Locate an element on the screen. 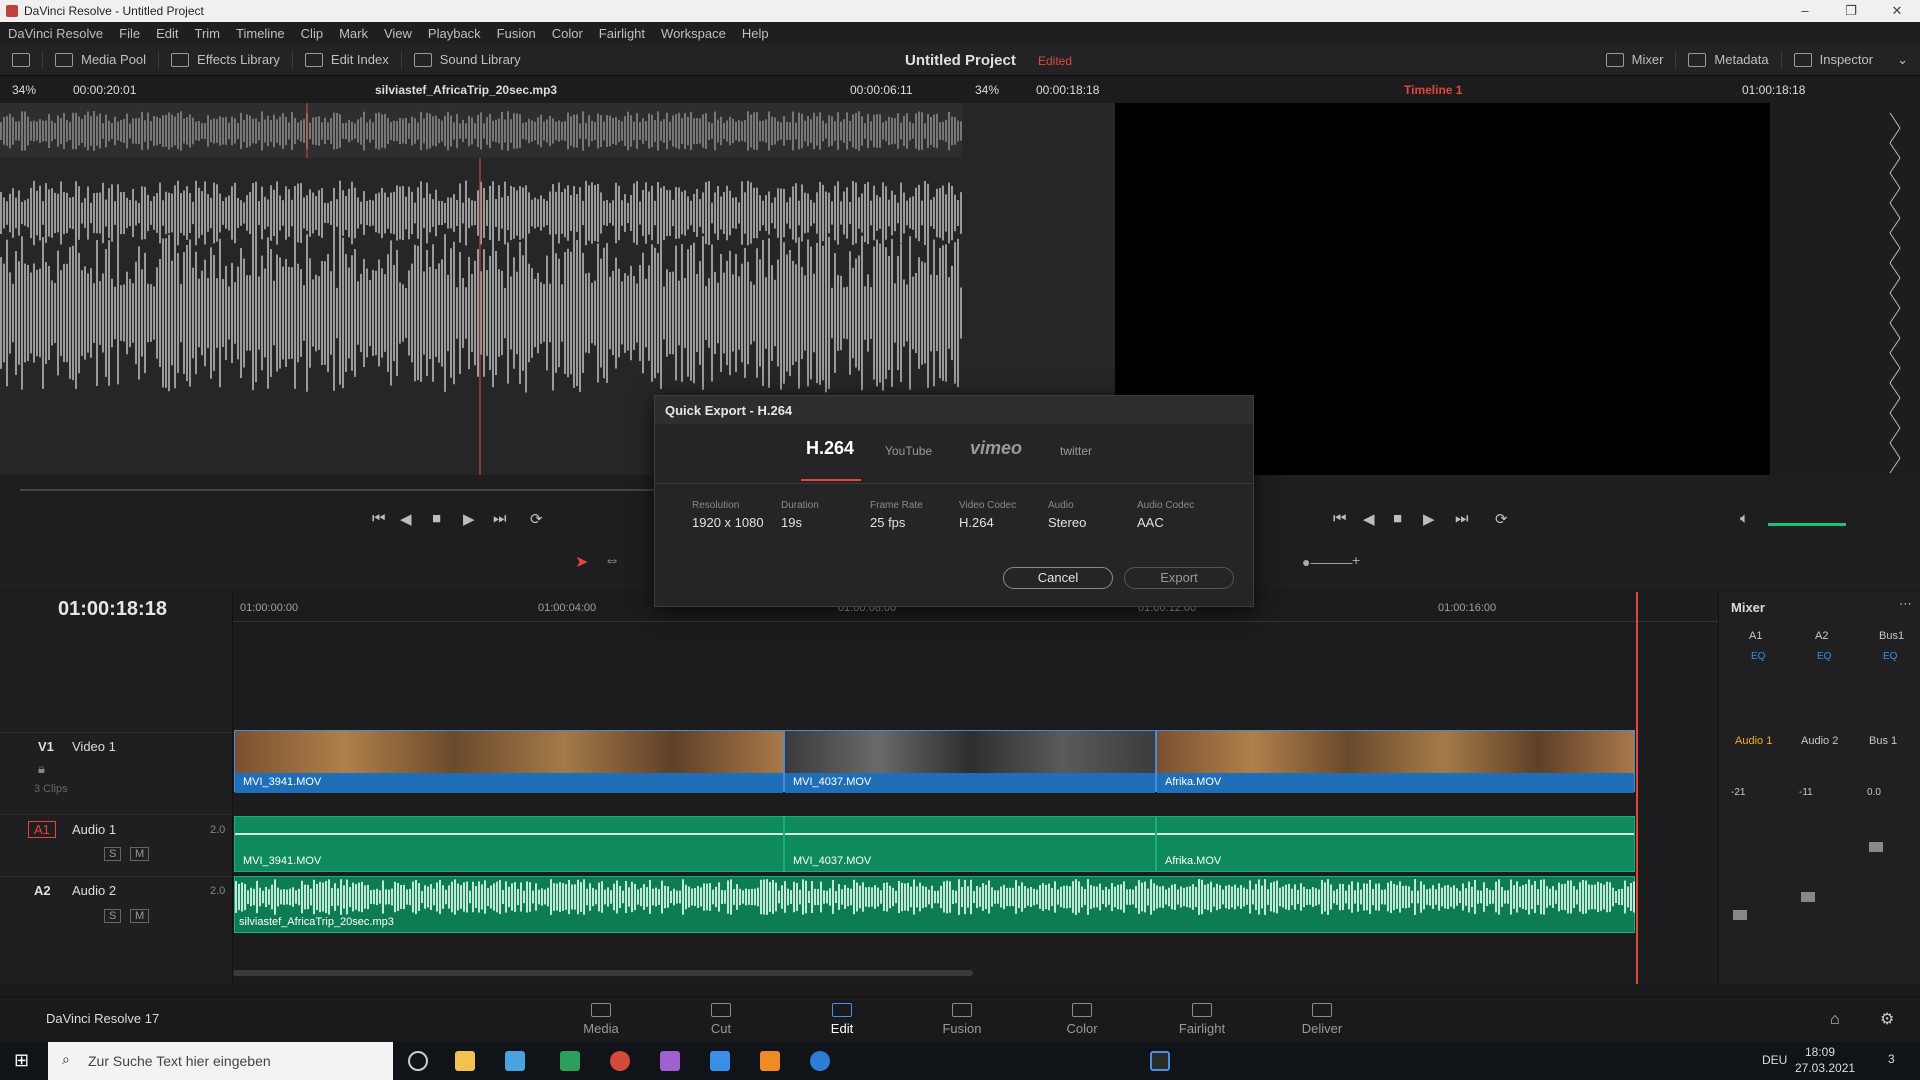  notifications-badge: 3 is located at coordinates (1891, 1059).